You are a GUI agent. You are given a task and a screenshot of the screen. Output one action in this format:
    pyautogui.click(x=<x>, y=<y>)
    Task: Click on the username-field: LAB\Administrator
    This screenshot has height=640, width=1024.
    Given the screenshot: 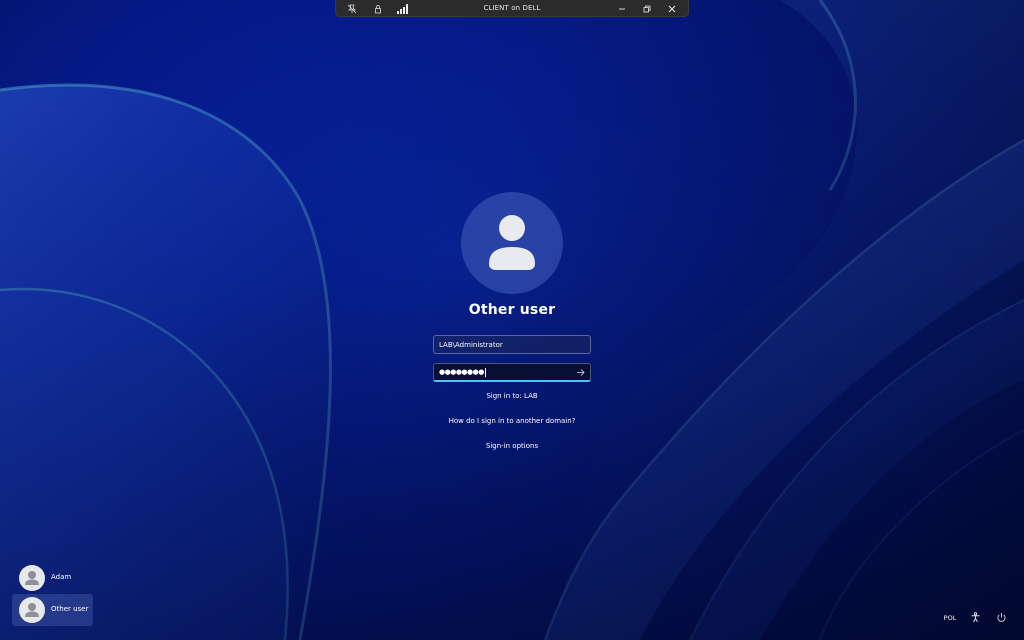 What is the action you would take?
    pyautogui.click(x=512, y=344)
    